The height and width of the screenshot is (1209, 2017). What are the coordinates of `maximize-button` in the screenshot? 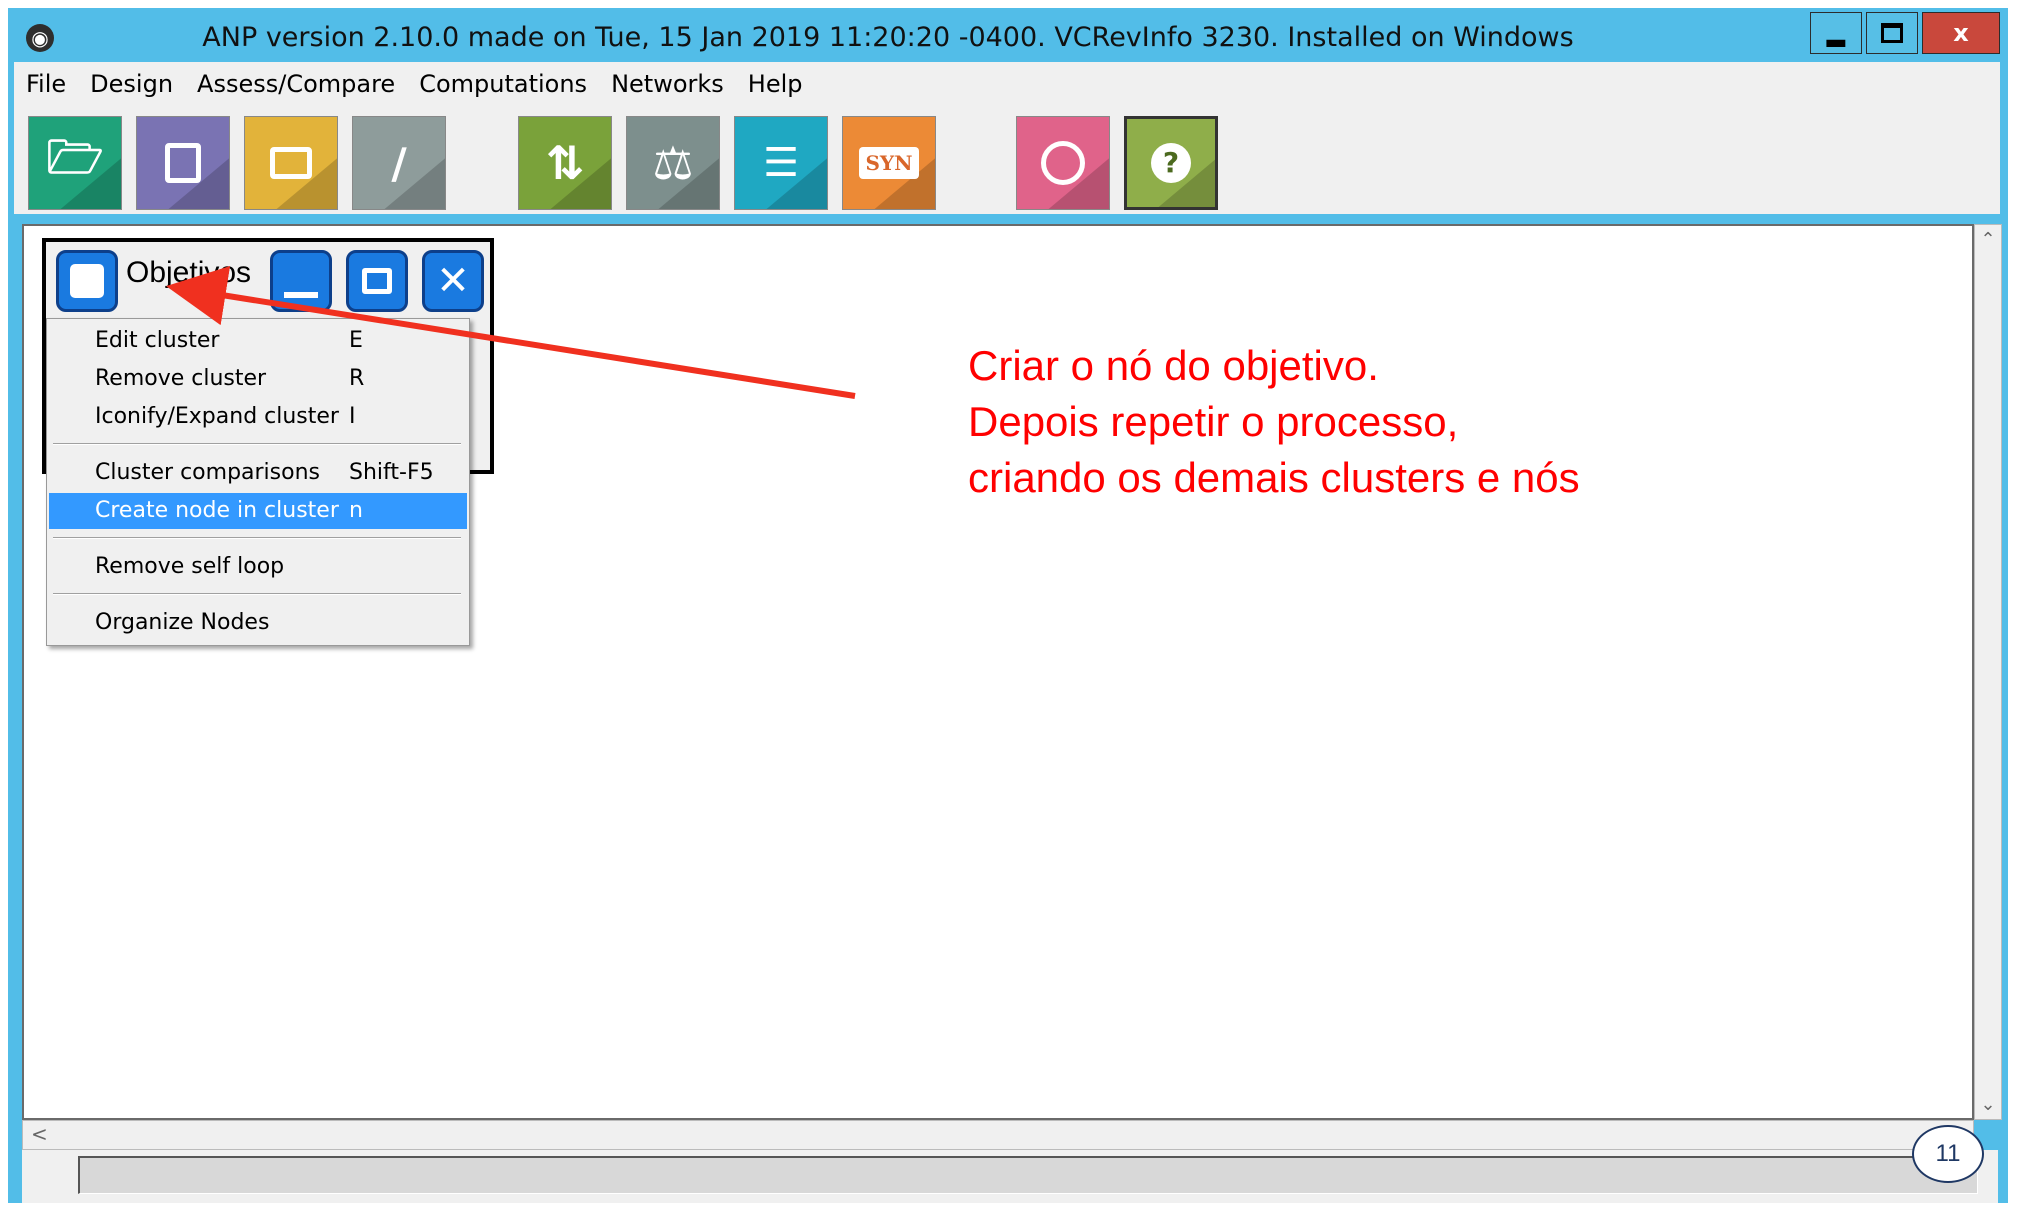 It's located at (1892, 33).